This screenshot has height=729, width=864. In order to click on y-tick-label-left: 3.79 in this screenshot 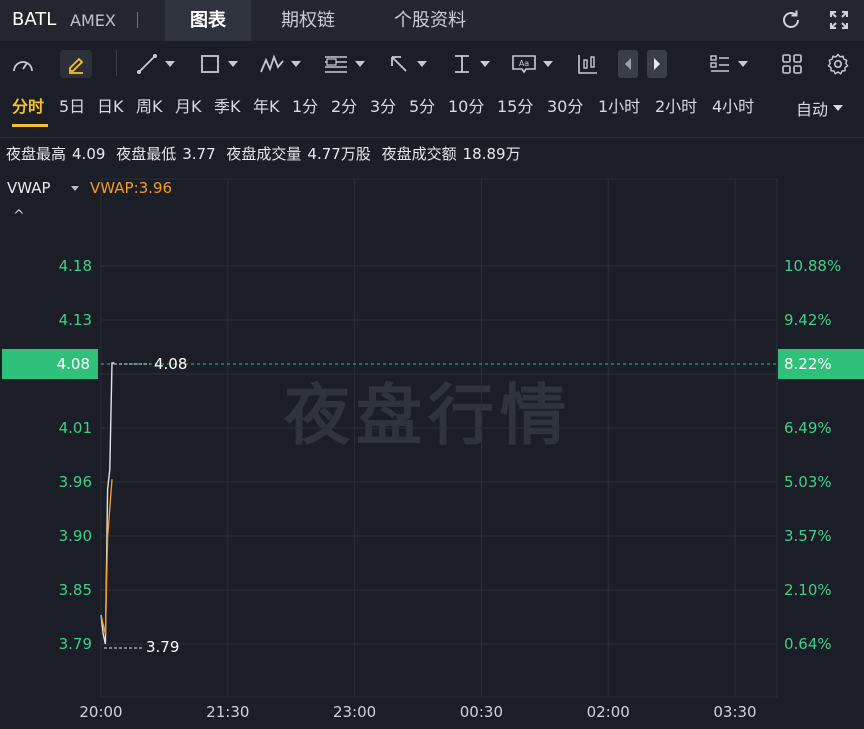, I will do `click(75, 644)`.